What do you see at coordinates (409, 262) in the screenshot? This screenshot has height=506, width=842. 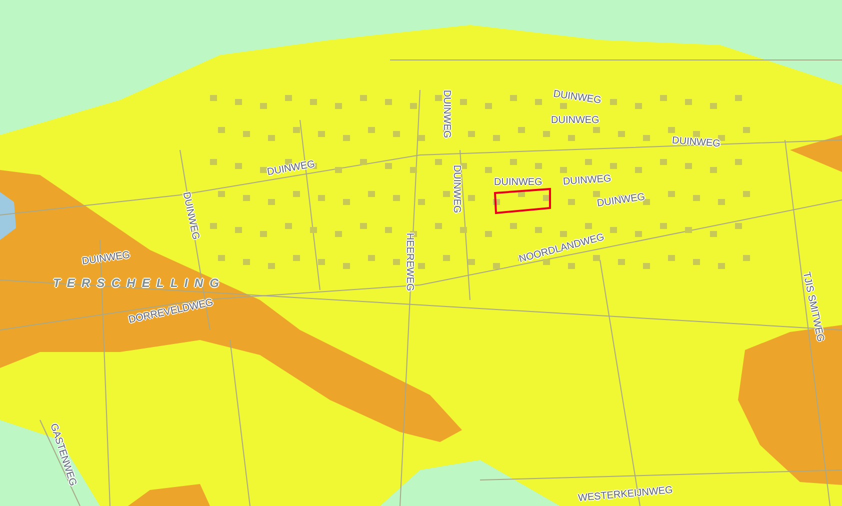 I see `street-label: HEEREWEG` at bounding box center [409, 262].